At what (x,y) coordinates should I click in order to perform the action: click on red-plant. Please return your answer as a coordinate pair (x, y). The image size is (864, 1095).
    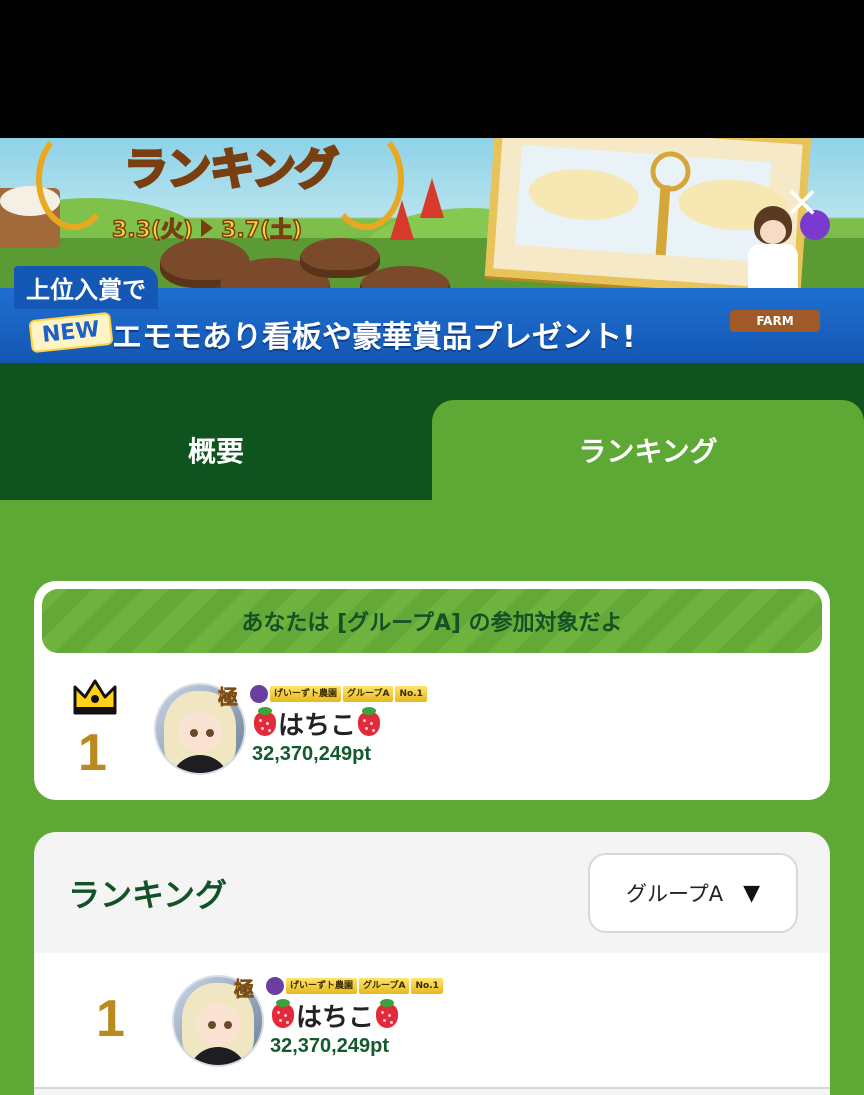
    Looking at the image, I should click on (432, 198).